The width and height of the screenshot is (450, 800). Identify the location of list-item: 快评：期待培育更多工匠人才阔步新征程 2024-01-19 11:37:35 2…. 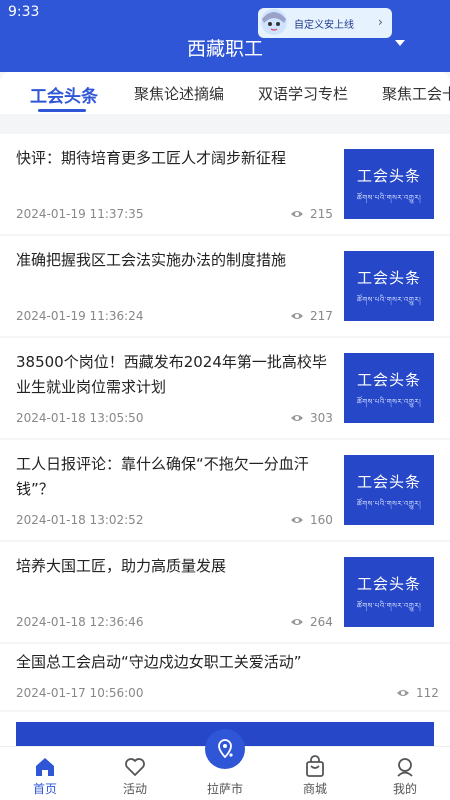
(225, 184).